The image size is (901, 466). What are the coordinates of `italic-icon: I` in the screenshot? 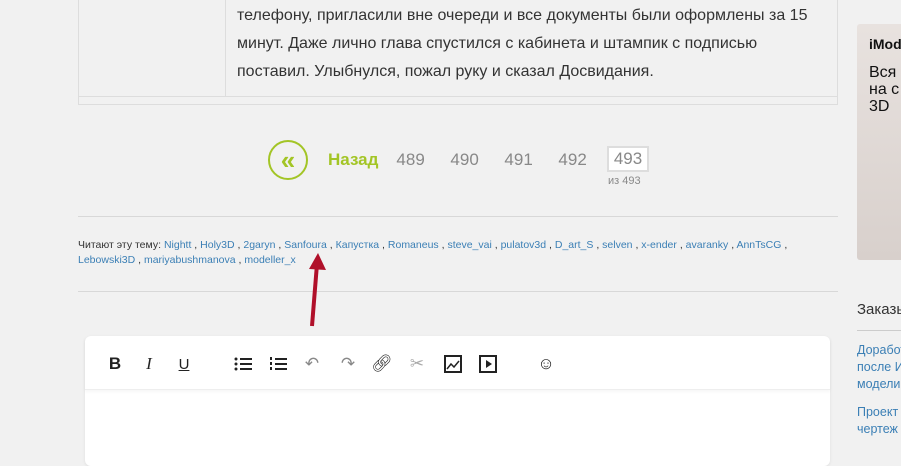 It's located at (149, 364).